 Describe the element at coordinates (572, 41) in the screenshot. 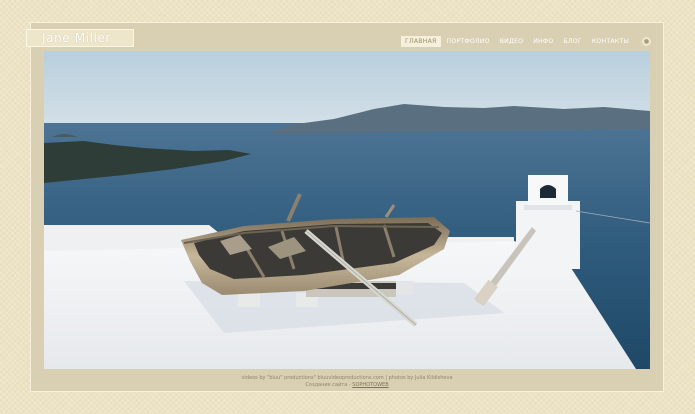

I see `nav-item-blog: БЛОГ` at that location.